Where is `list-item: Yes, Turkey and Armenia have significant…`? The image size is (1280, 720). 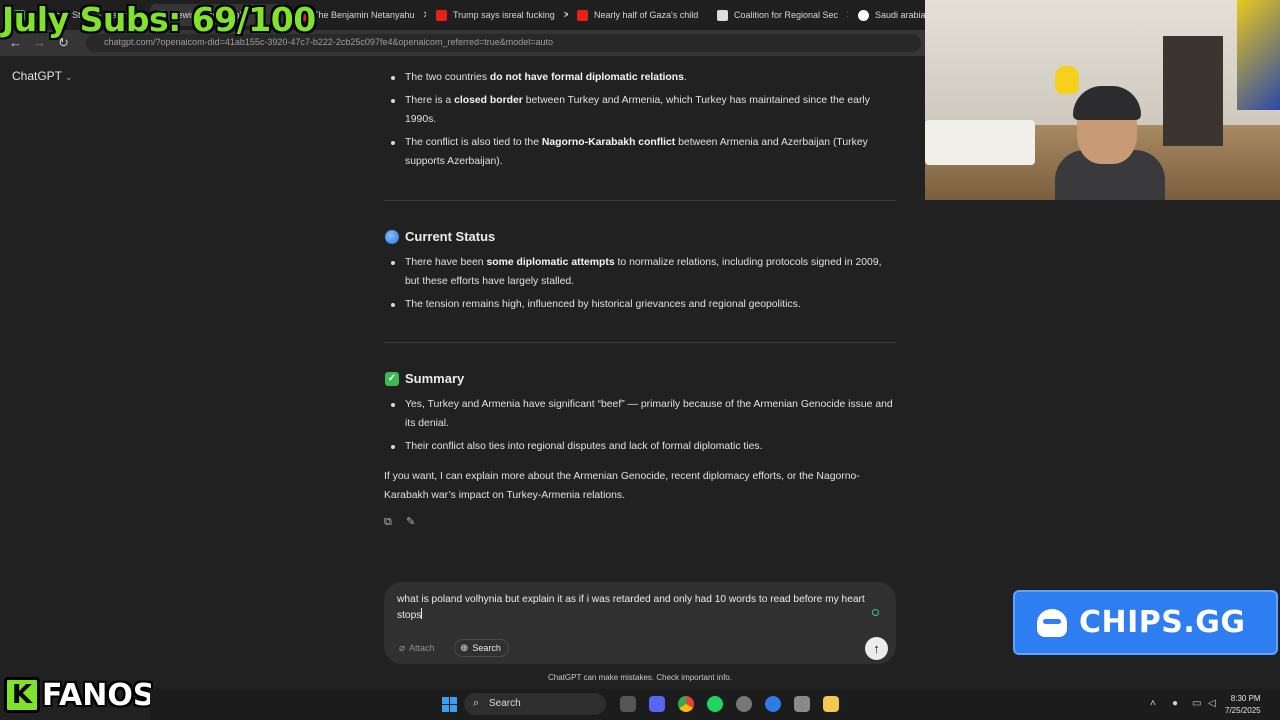 list-item: Yes, Turkey and Armenia have significant… is located at coordinates (643, 414).